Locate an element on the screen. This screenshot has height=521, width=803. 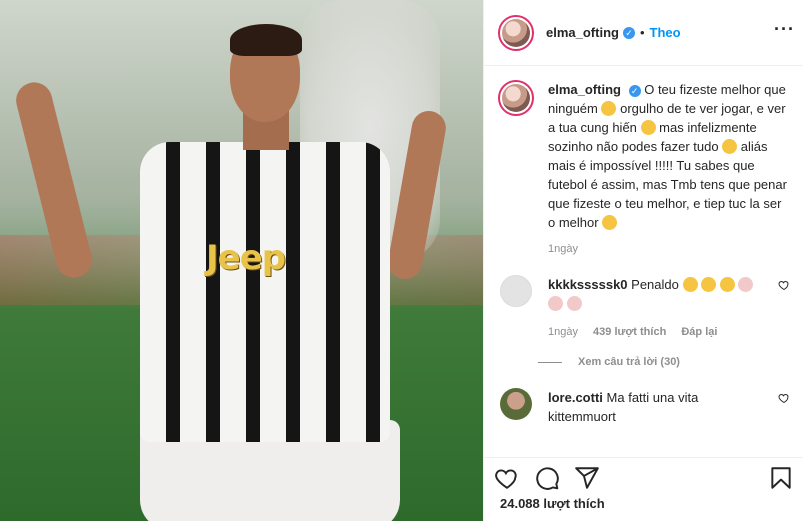
reply-button: Đáp lại is located at coordinates (699, 332).